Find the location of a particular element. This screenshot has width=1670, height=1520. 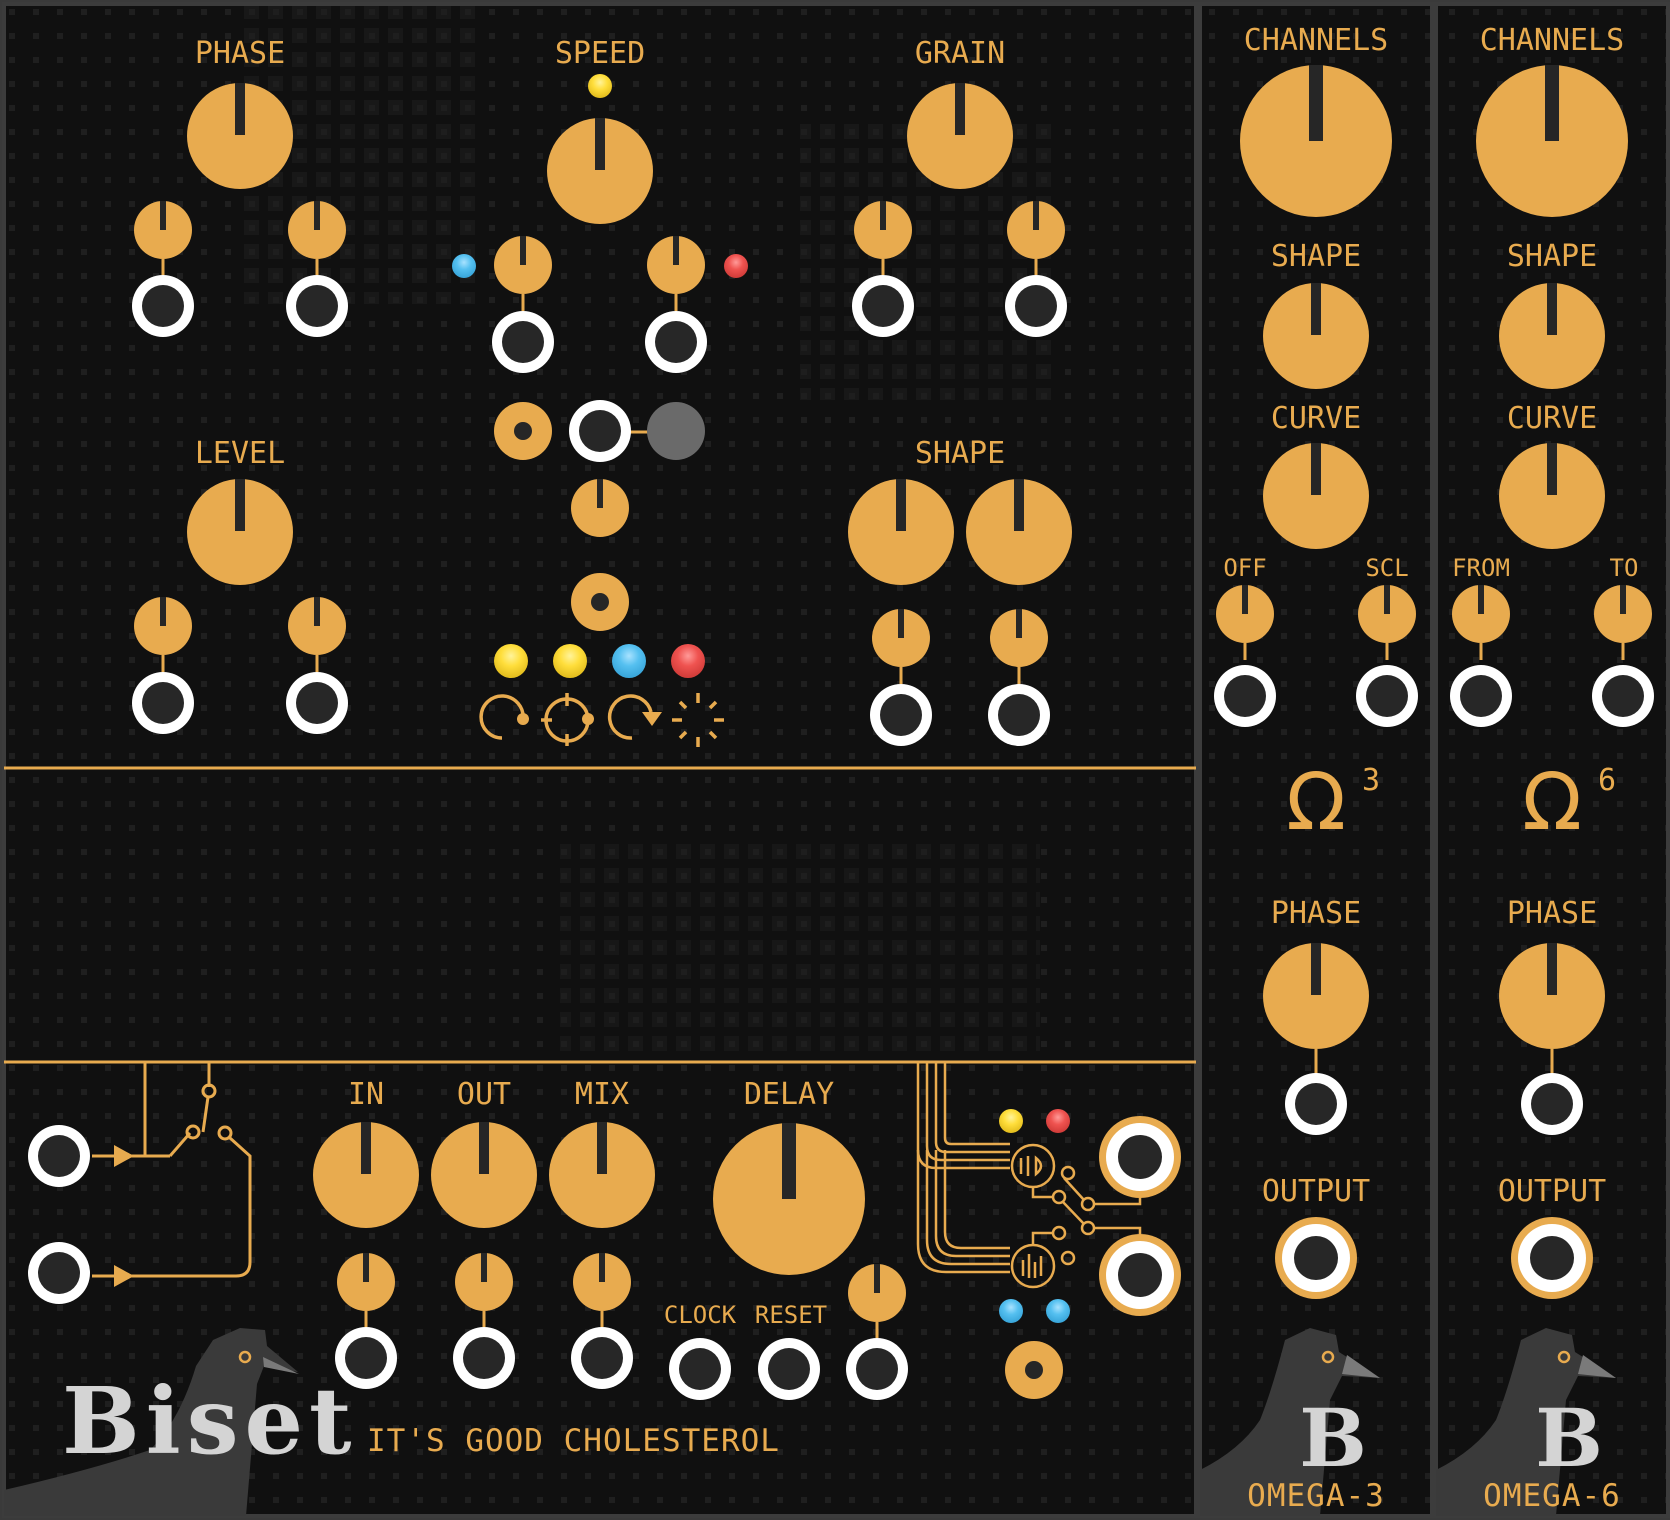

speed-knob is located at coordinates (600, 171).